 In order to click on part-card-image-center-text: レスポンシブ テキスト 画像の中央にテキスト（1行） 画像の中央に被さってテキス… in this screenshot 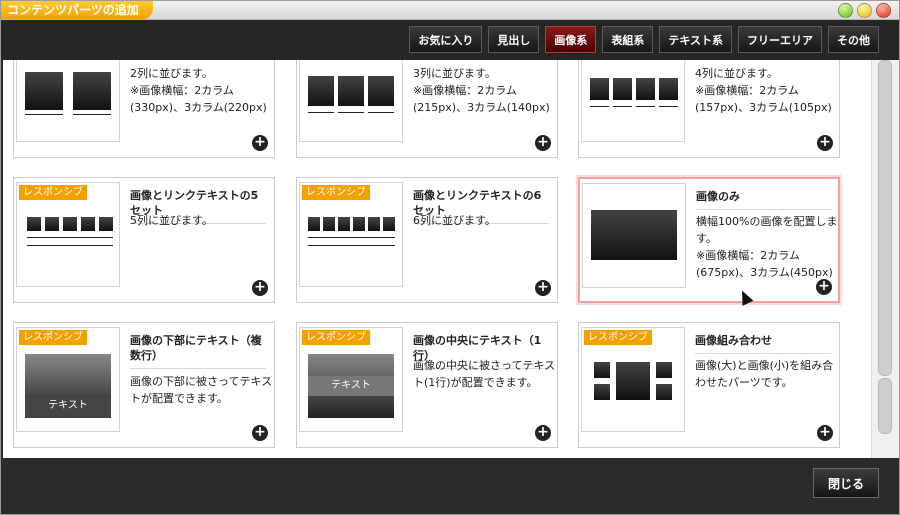, I will do `click(427, 385)`.